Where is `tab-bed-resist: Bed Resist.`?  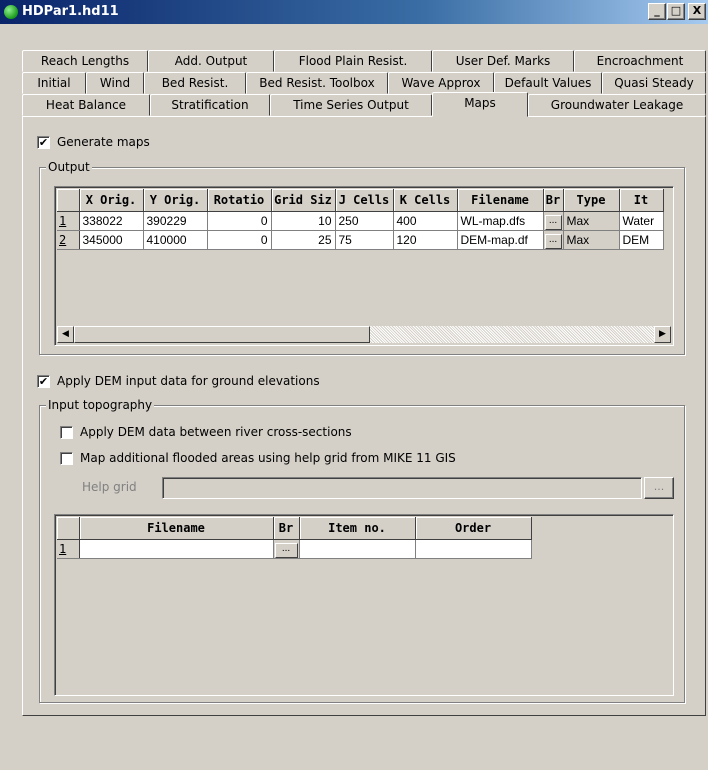
tab-bed-resist: Bed Resist. is located at coordinates (195, 83).